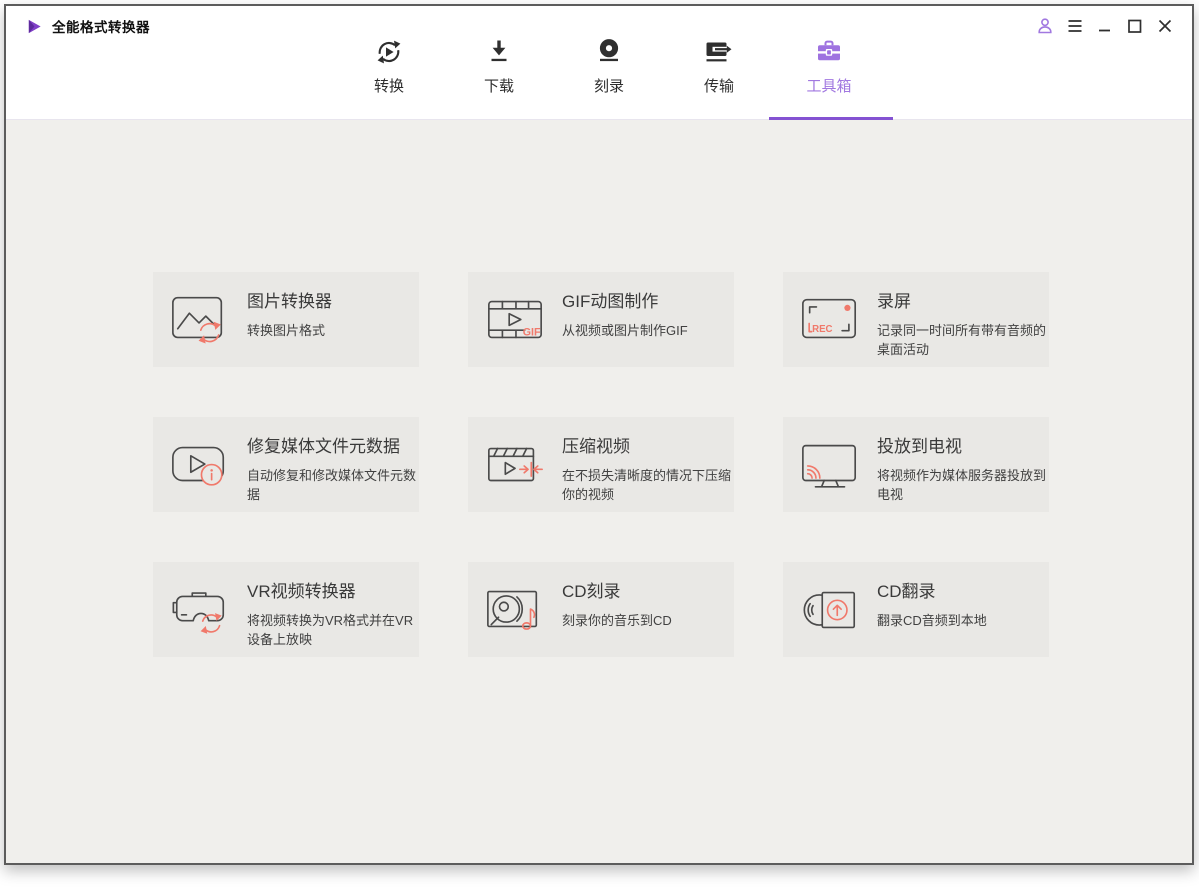 Image resolution: width=1199 pixels, height=888 pixels. Describe the element at coordinates (718, 86) in the screenshot. I see `tab-transfer-label: 传输` at that location.